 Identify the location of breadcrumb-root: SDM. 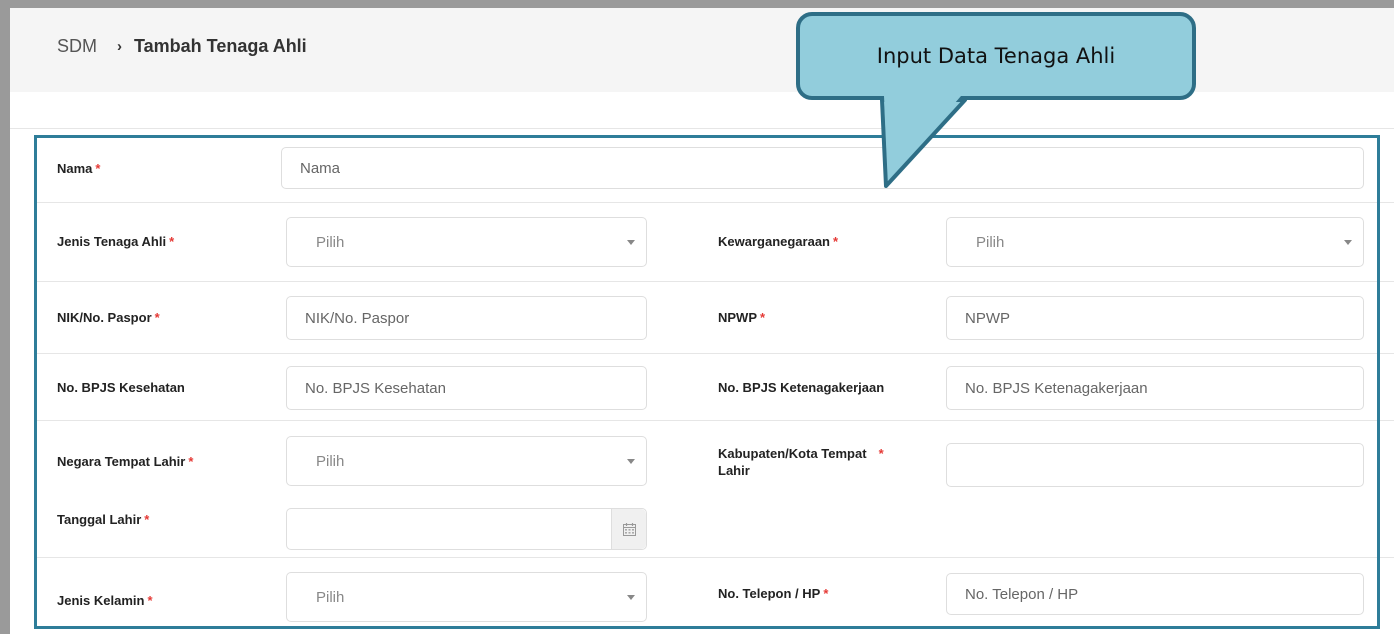
(77, 46).